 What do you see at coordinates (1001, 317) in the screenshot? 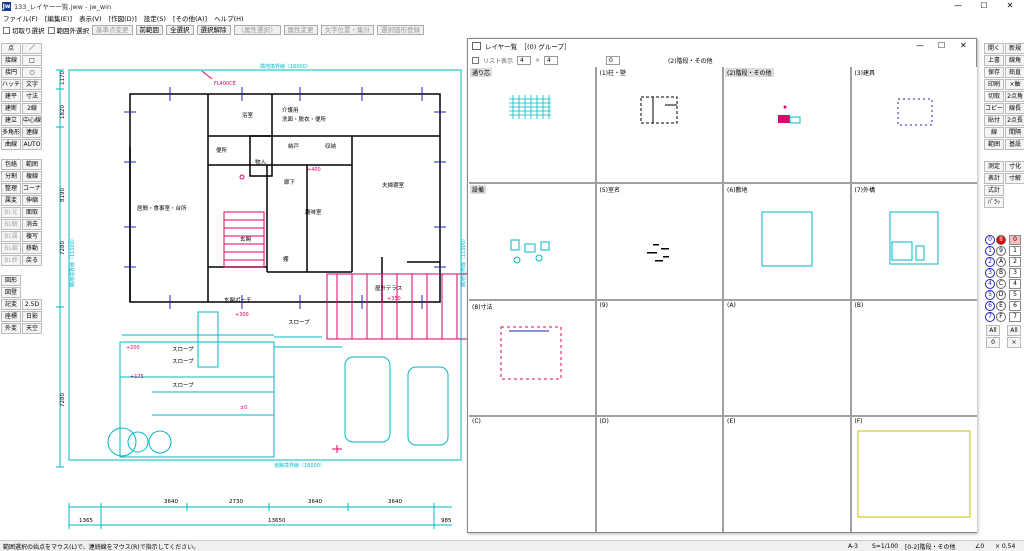
I see `layer-button-7: F` at bounding box center [1001, 317].